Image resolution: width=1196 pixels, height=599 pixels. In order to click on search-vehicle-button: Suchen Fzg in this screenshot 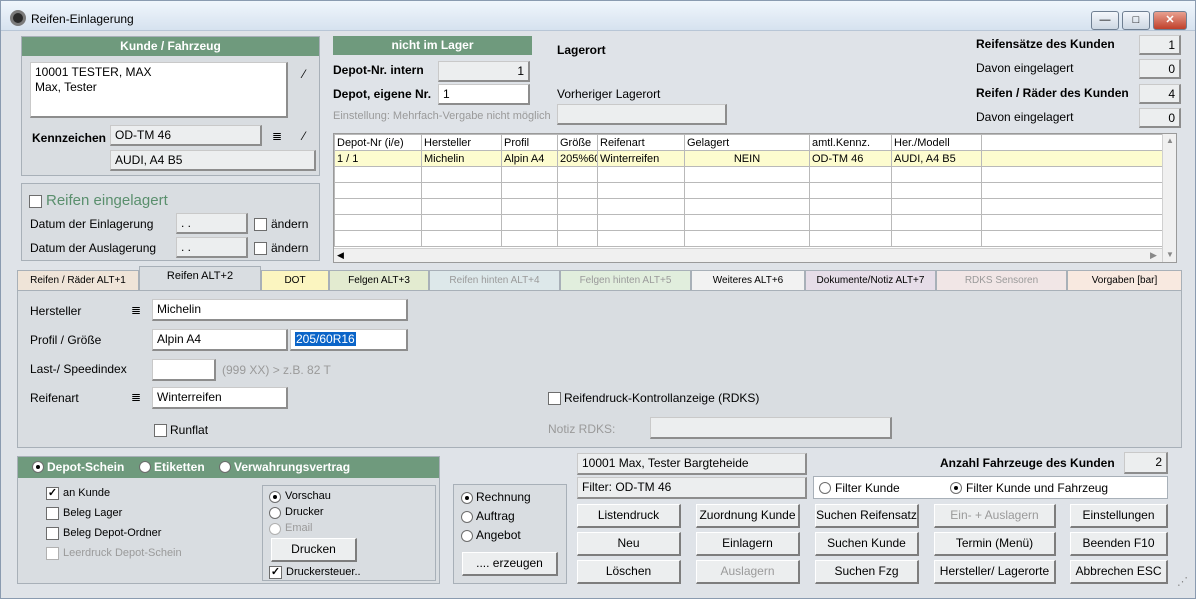, I will do `click(867, 572)`.